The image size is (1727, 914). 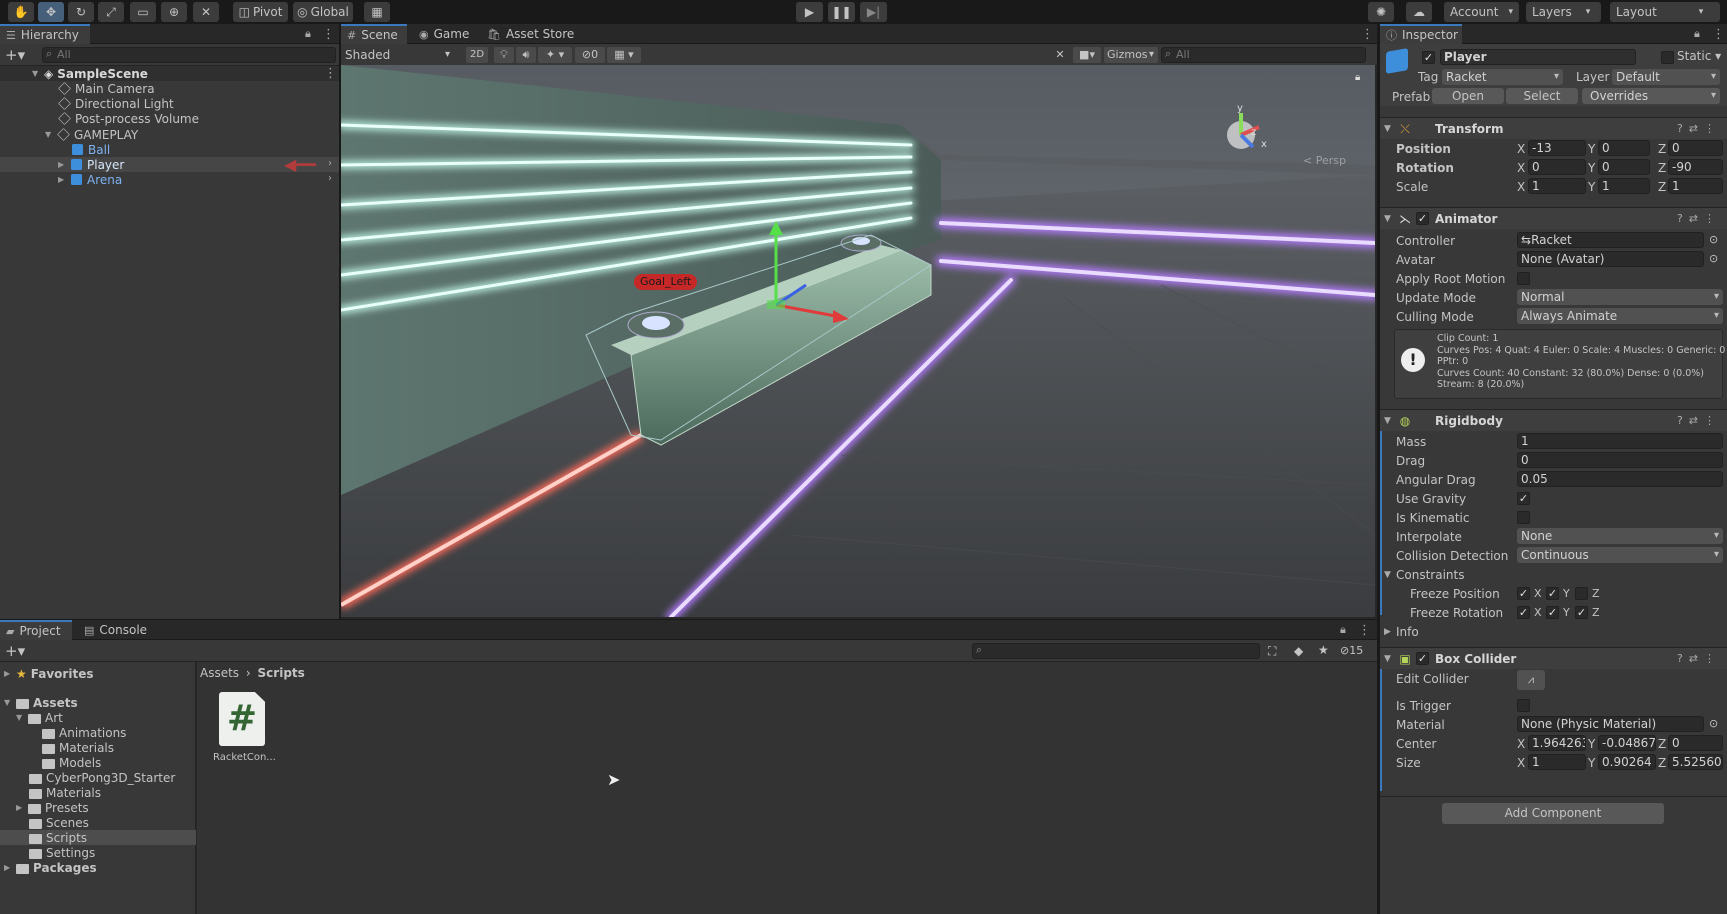 What do you see at coordinates (52, 807) in the screenshot?
I see `tree-item: ▶ Presets` at bounding box center [52, 807].